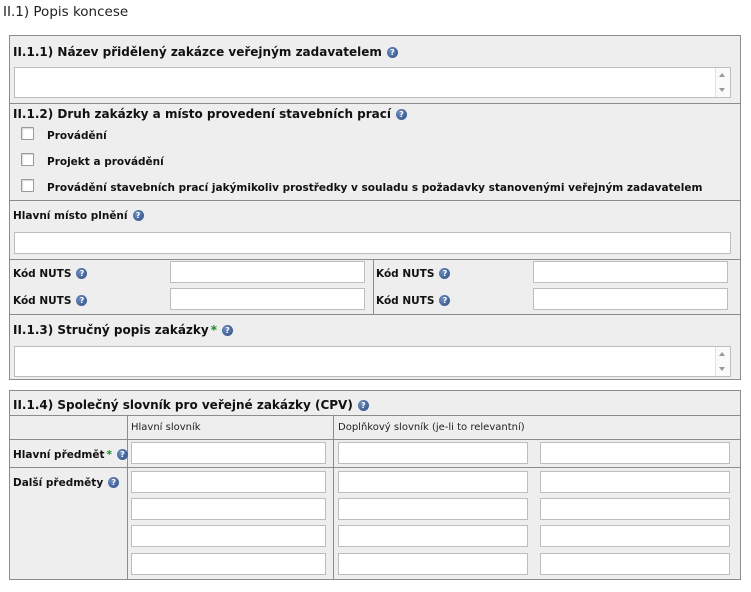 Image resolution: width=751 pixels, height=592 pixels. Describe the element at coordinates (433, 536) in the screenshot. I see `other-subject-supp-input-3a` at that location.